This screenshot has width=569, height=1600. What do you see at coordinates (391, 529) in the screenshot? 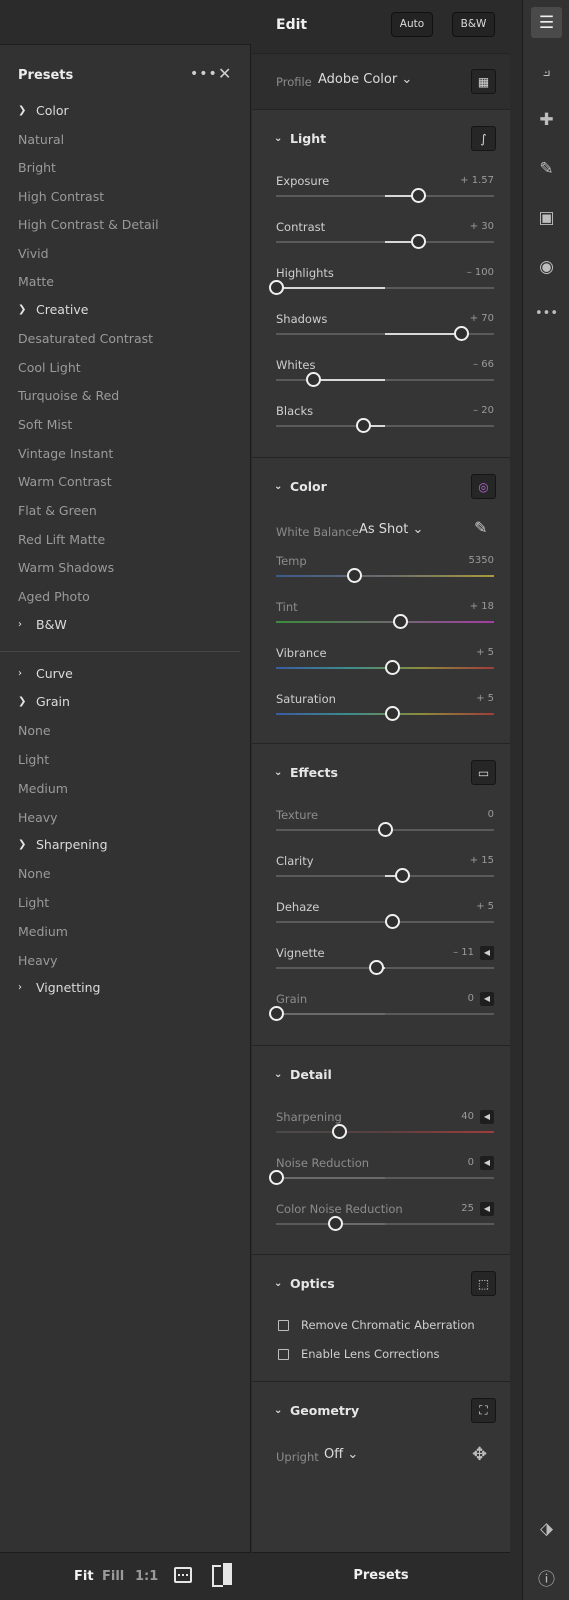
I see `white-balance-dropdown: As Shot ⌄` at bounding box center [391, 529].